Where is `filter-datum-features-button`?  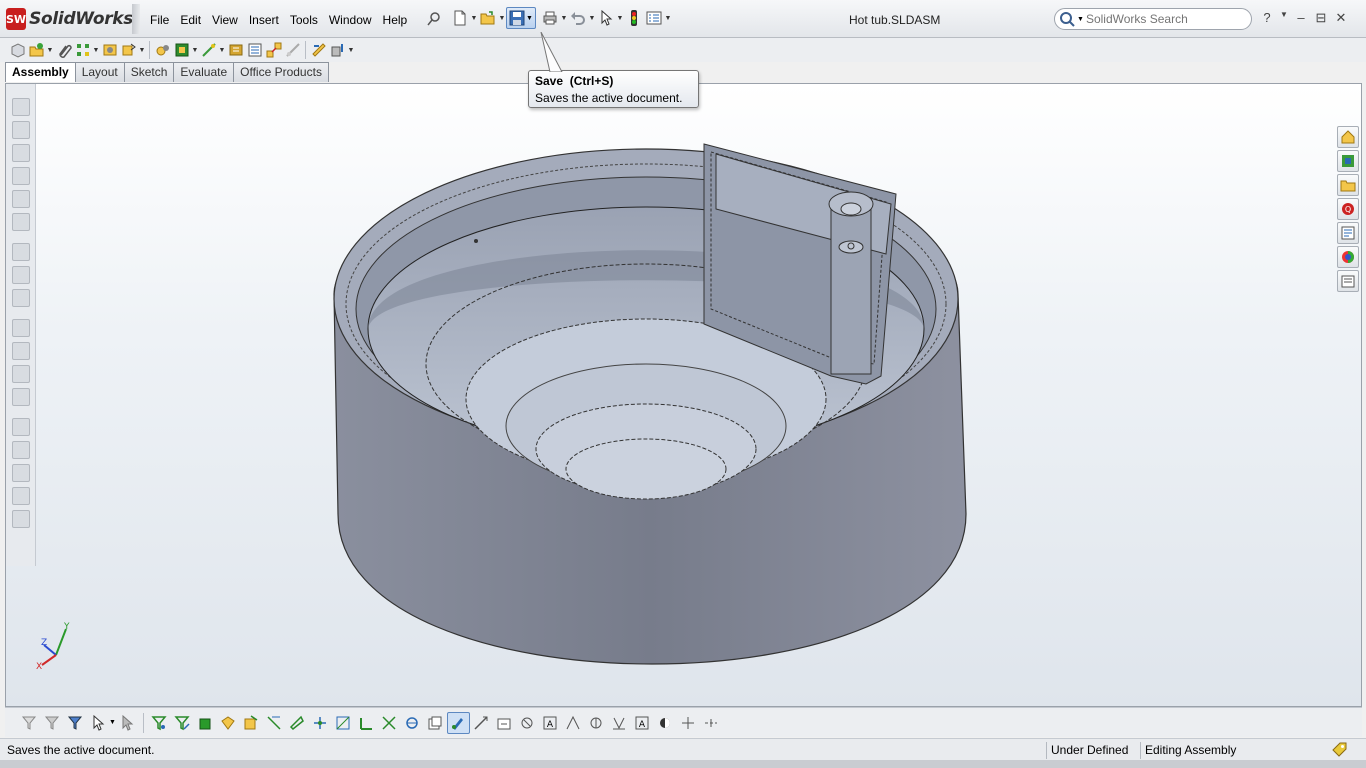
filter-datum-features-button is located at coordinates (665, 723).